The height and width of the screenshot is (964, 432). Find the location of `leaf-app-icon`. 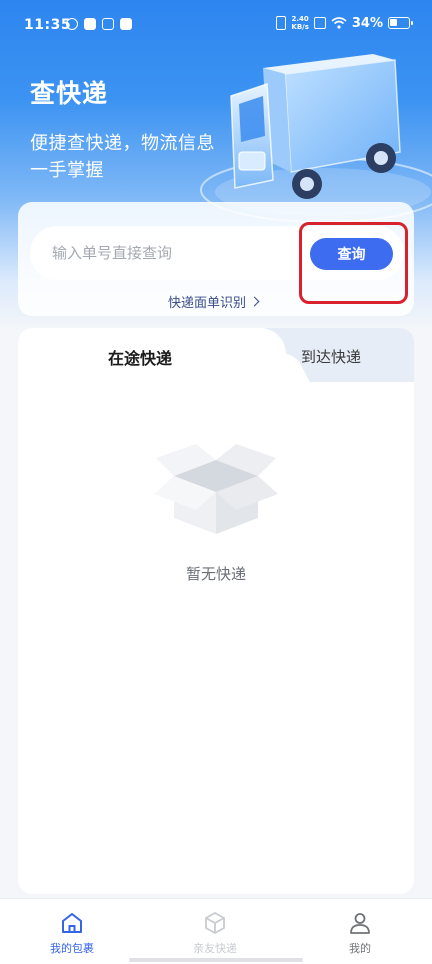

leaf-app-icon is located at coordinates (72, 24).